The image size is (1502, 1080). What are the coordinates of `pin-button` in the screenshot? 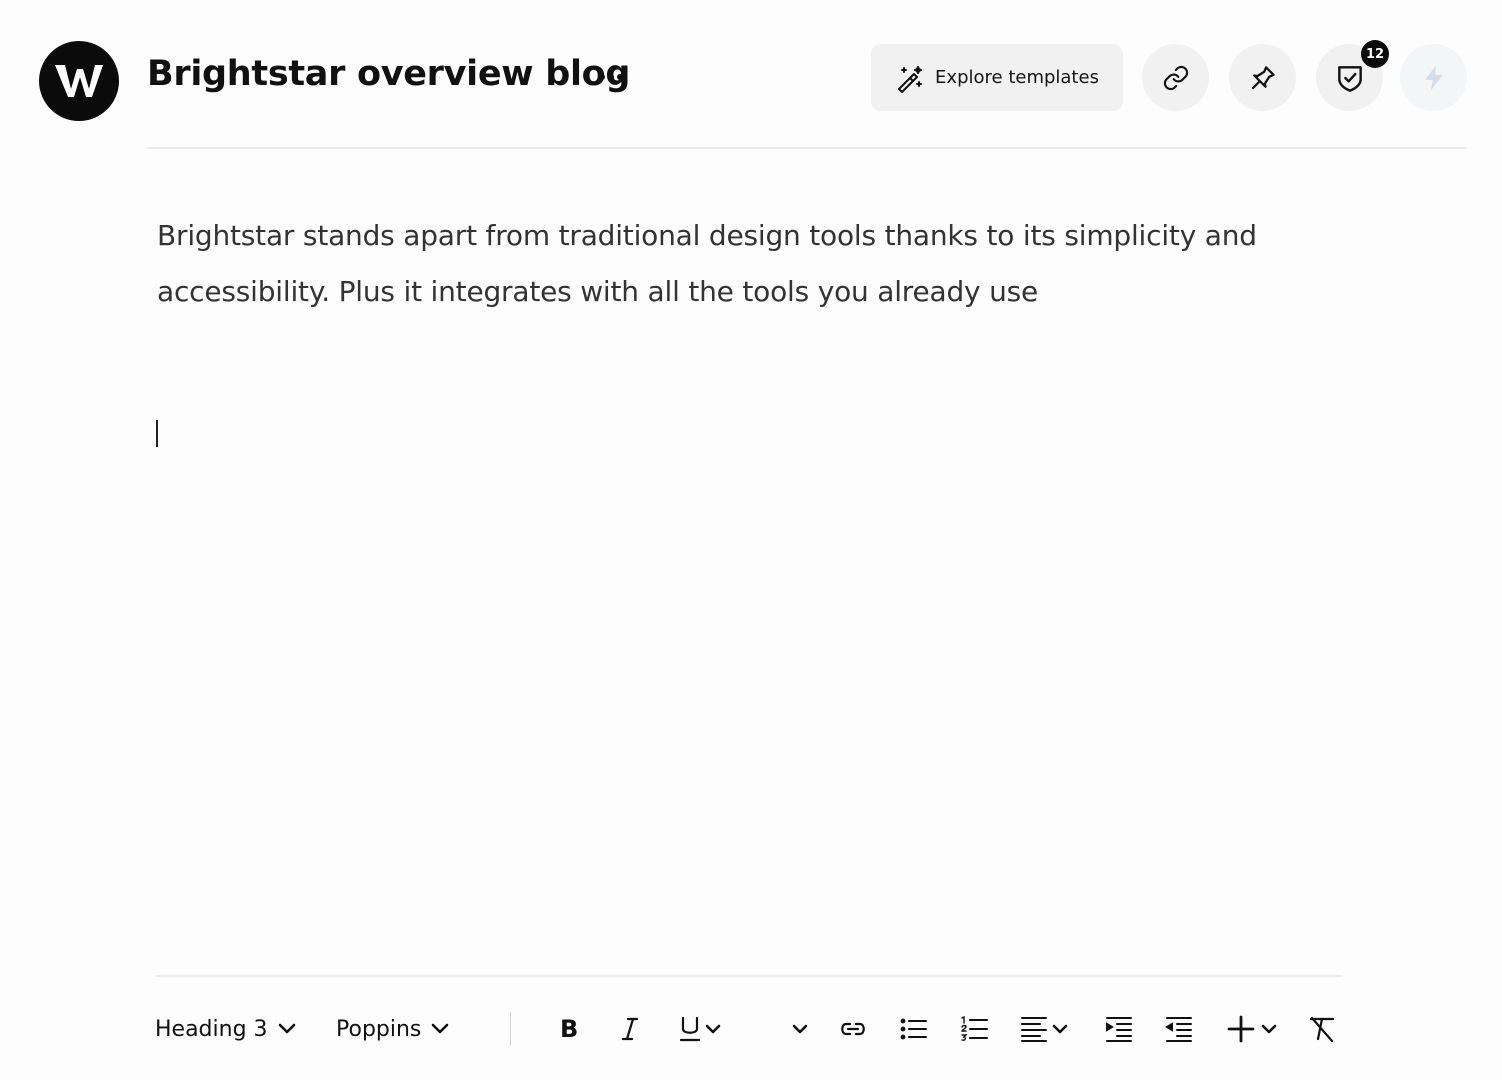 It's located at (1262, 77).